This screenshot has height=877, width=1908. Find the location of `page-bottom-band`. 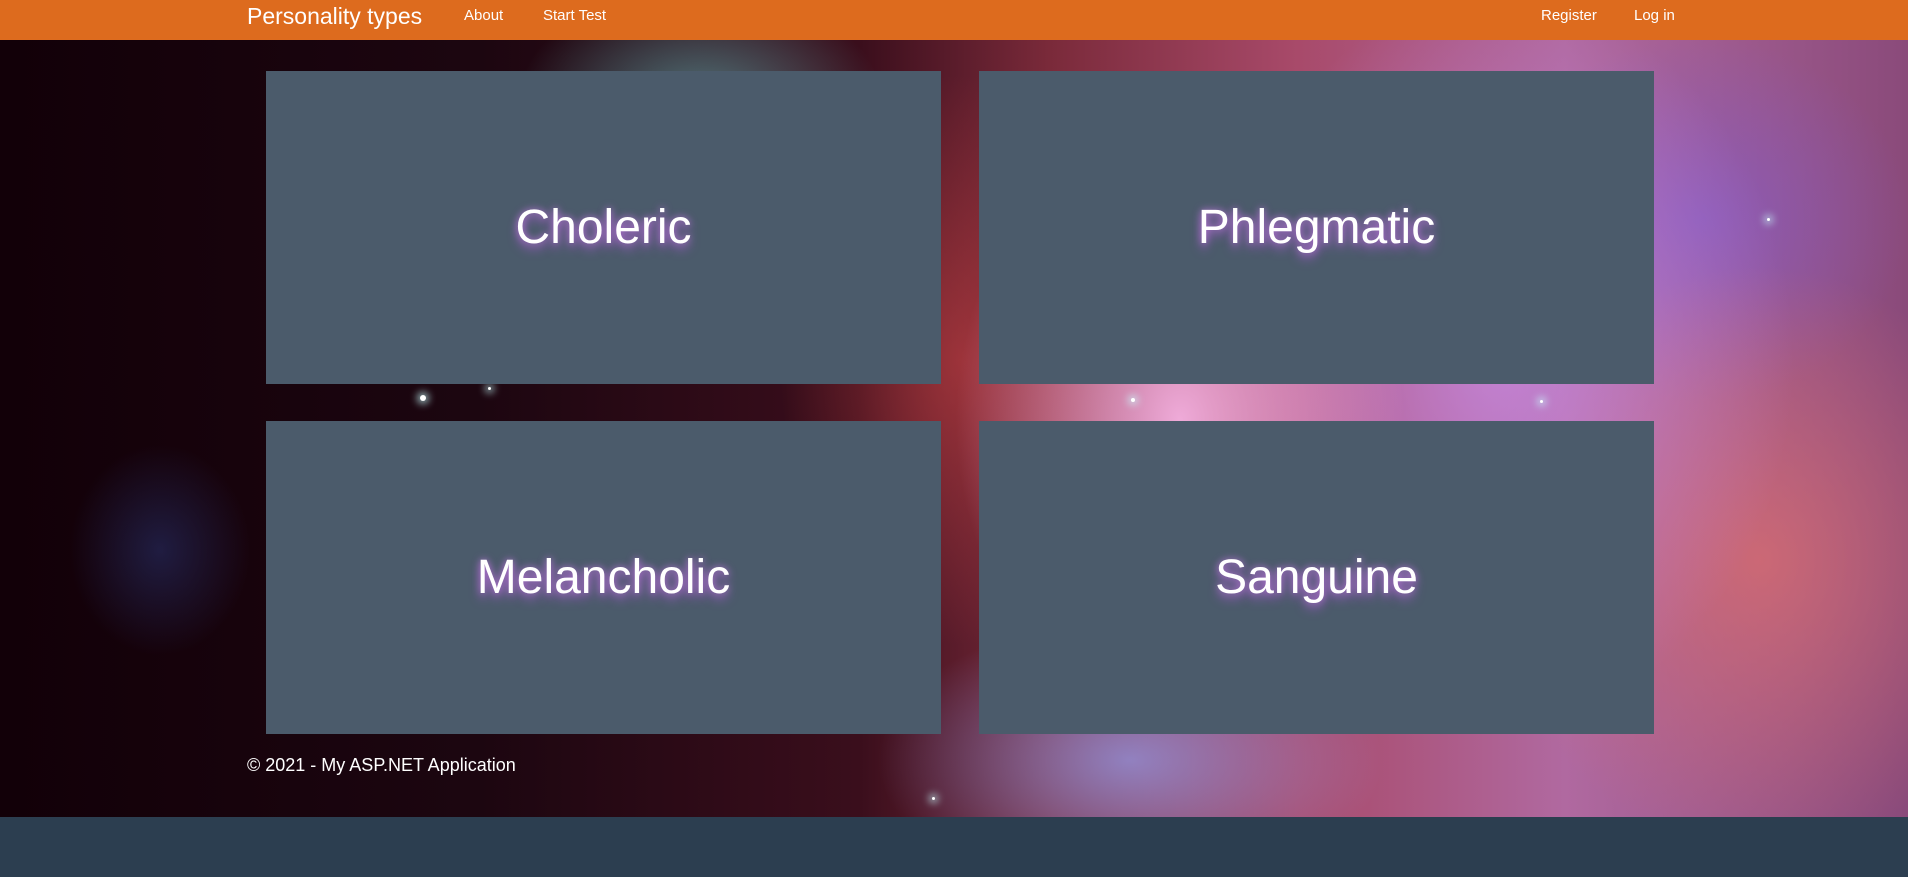

page-bottom-band is located at coordinates (954, 847).